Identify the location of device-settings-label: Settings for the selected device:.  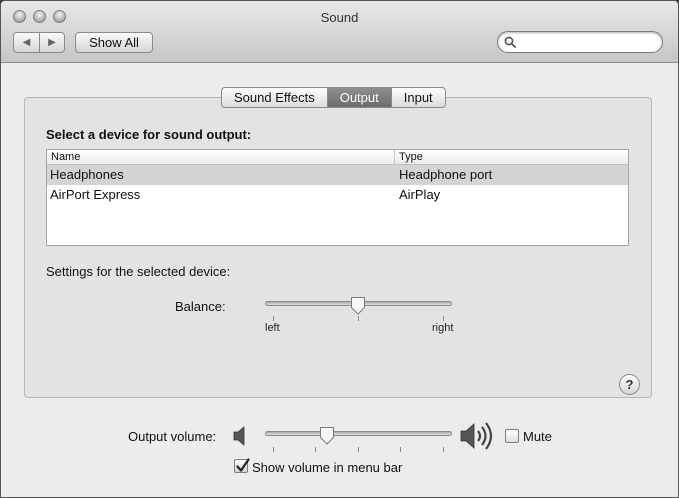
(138, 271).